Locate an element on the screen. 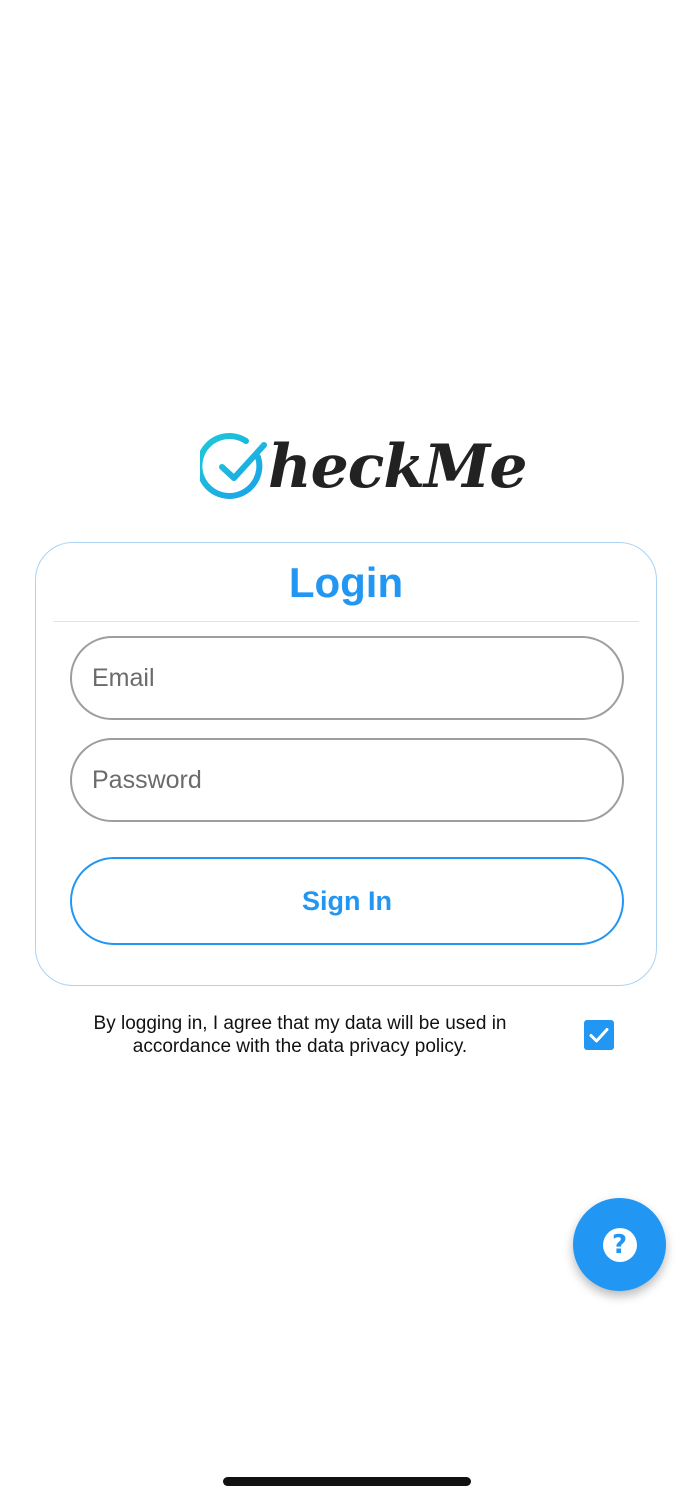 This screenshot has width=693, height=1500. home-indicator is located at coordinates (347, 1481).